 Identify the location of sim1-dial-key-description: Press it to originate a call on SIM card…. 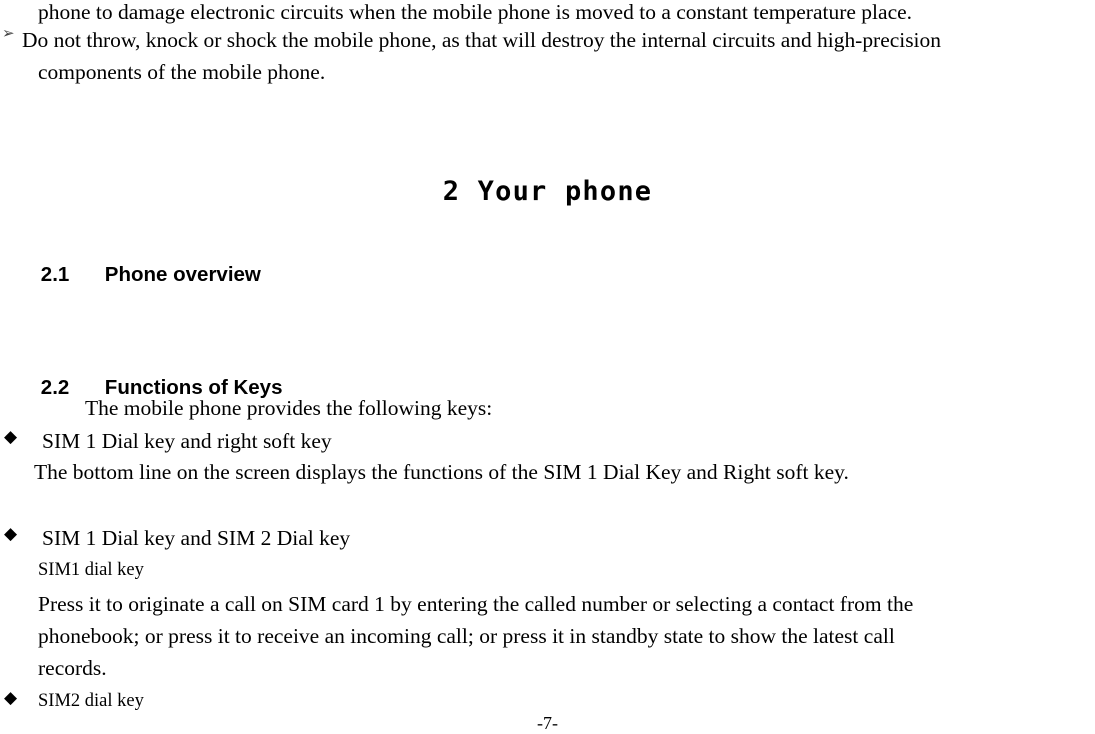
(553, 636).